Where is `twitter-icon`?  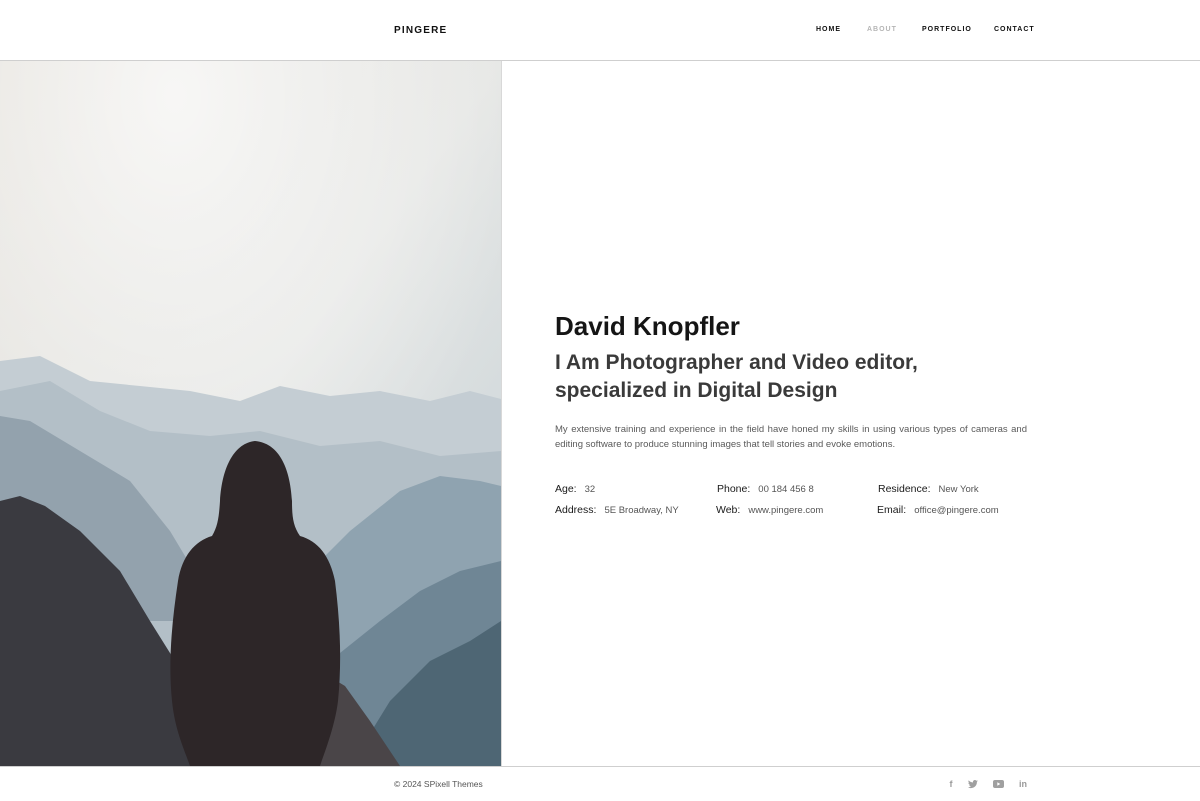
twitter-icon is located at coordinates (973, 784).